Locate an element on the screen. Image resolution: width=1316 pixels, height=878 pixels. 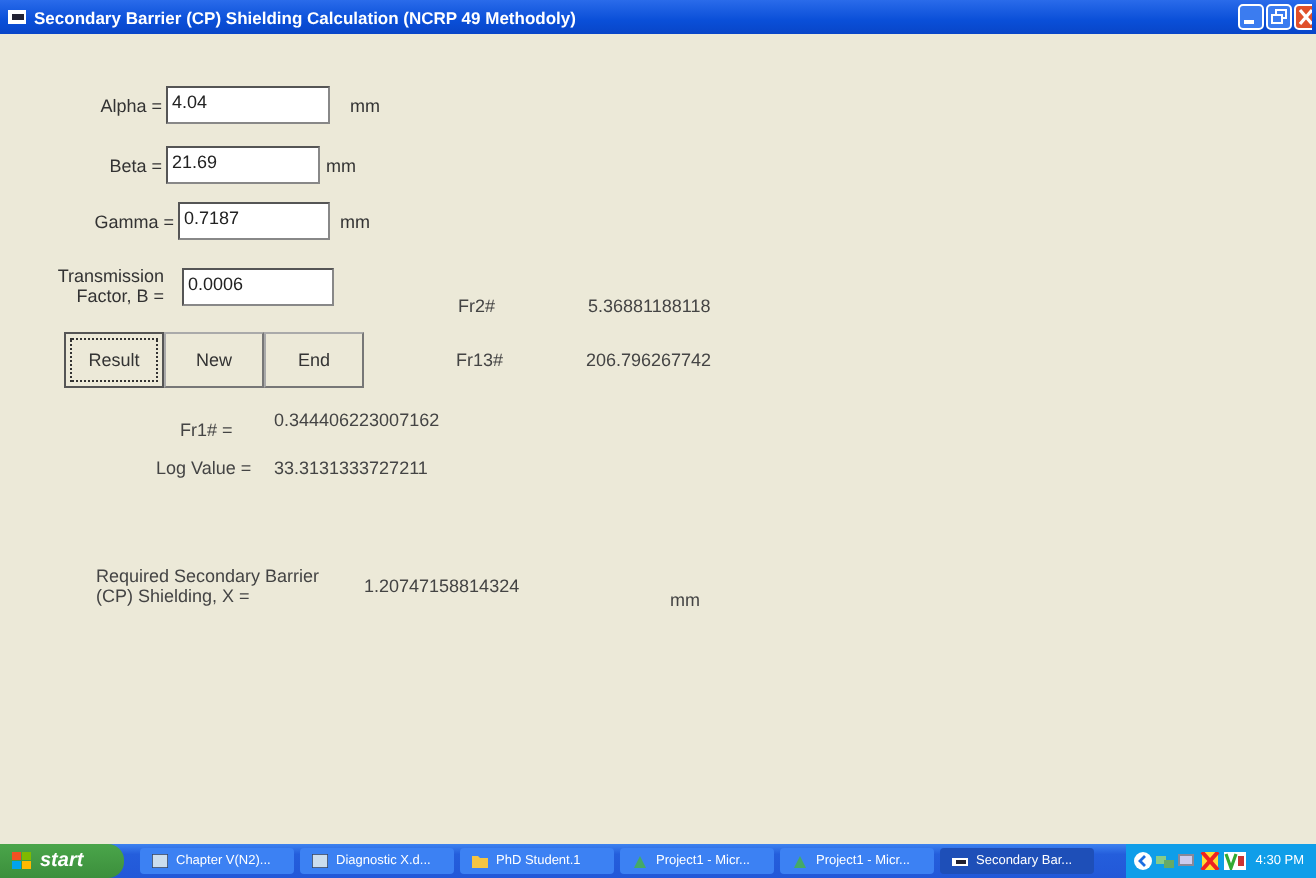
input-field: 0.0006 is located at coordinates (258, 286).